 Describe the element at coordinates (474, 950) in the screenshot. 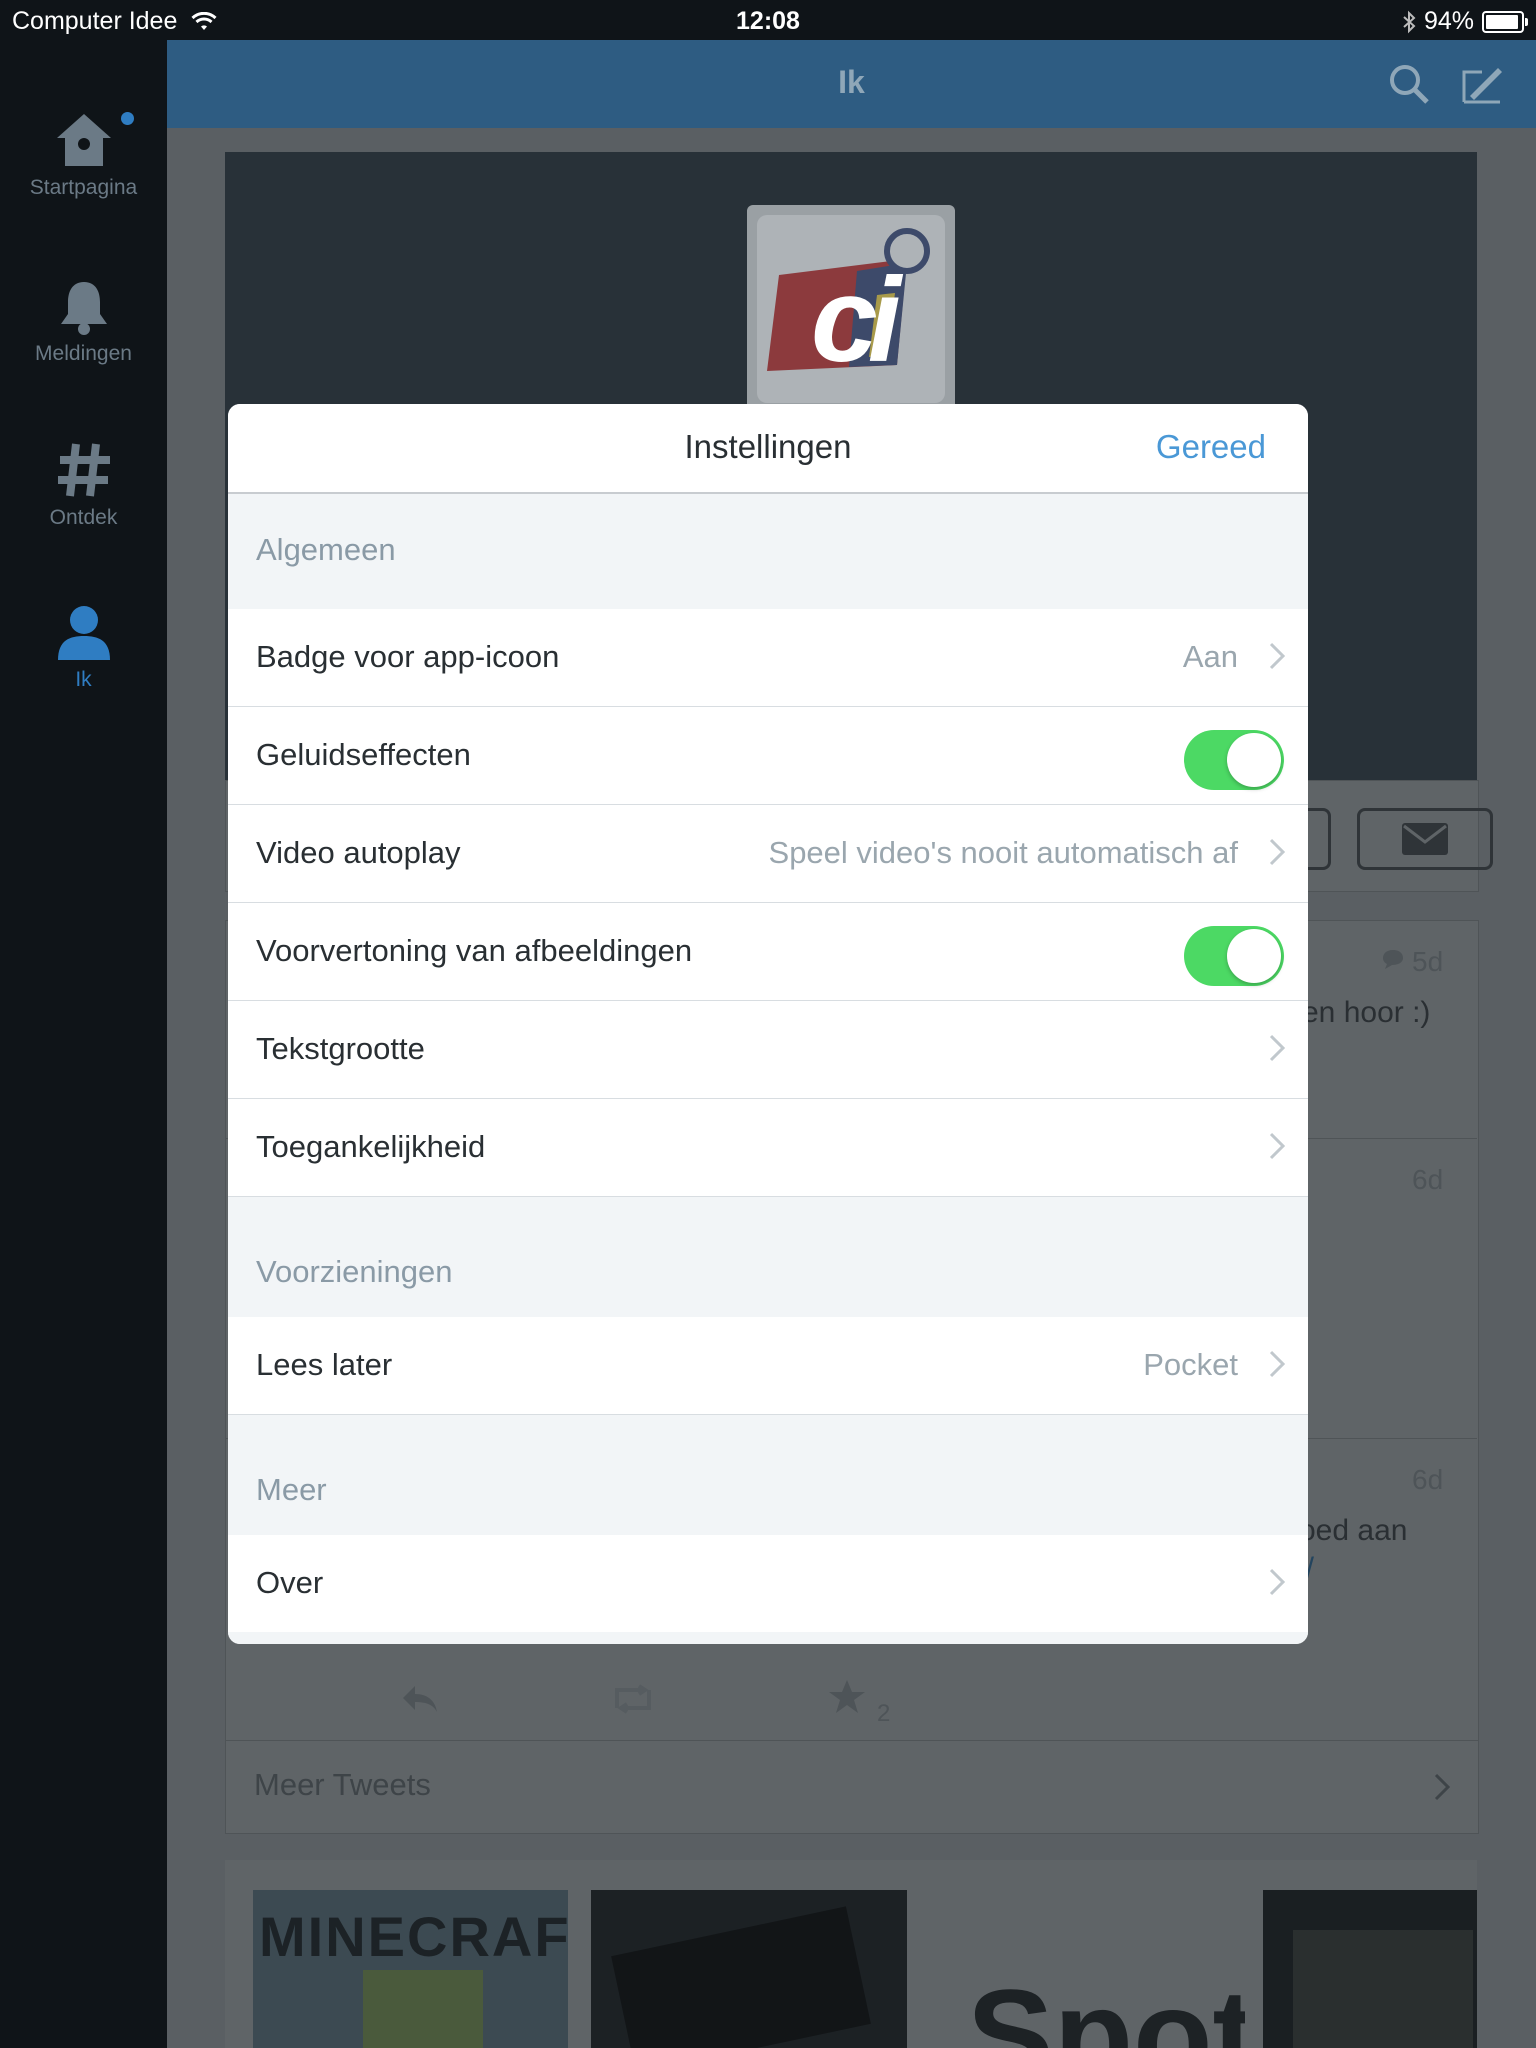

I see `row-label: Voorvertoning van afbeeldingen` at that location.